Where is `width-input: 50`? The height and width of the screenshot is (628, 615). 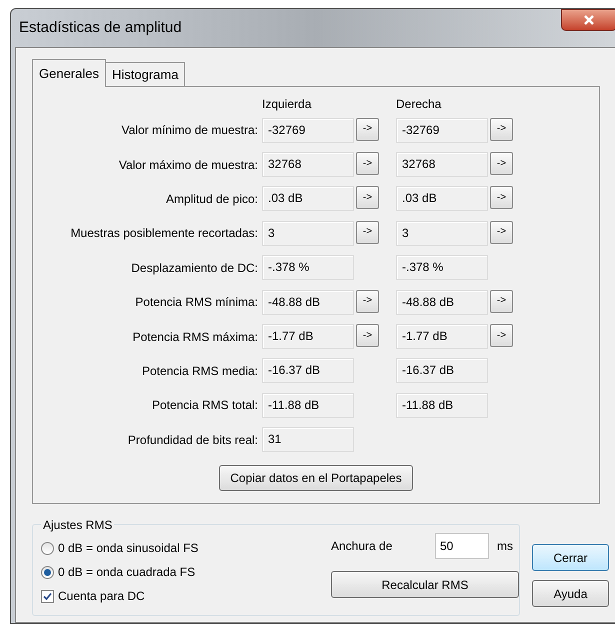 width-input: 50 is located at coordinates (462, 546).